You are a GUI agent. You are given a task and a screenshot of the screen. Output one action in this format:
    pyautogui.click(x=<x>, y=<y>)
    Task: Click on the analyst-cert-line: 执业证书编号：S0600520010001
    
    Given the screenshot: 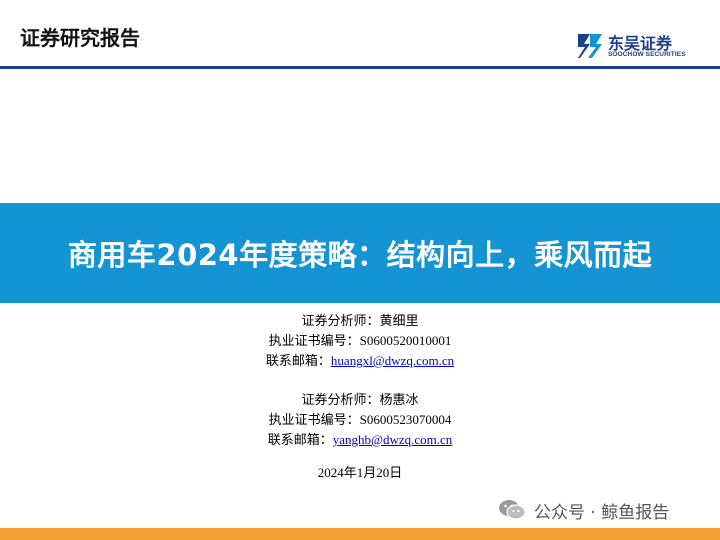 What is the action you would take?
    pyautogui.click(x=360, y=341)
    